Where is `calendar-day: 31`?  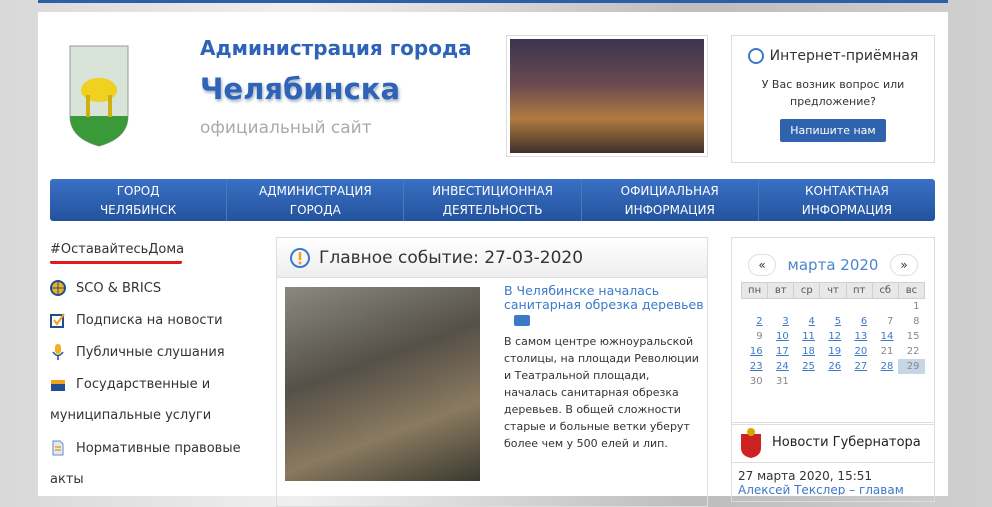 calendar-day: 31 is located at coordinates (782, 381).